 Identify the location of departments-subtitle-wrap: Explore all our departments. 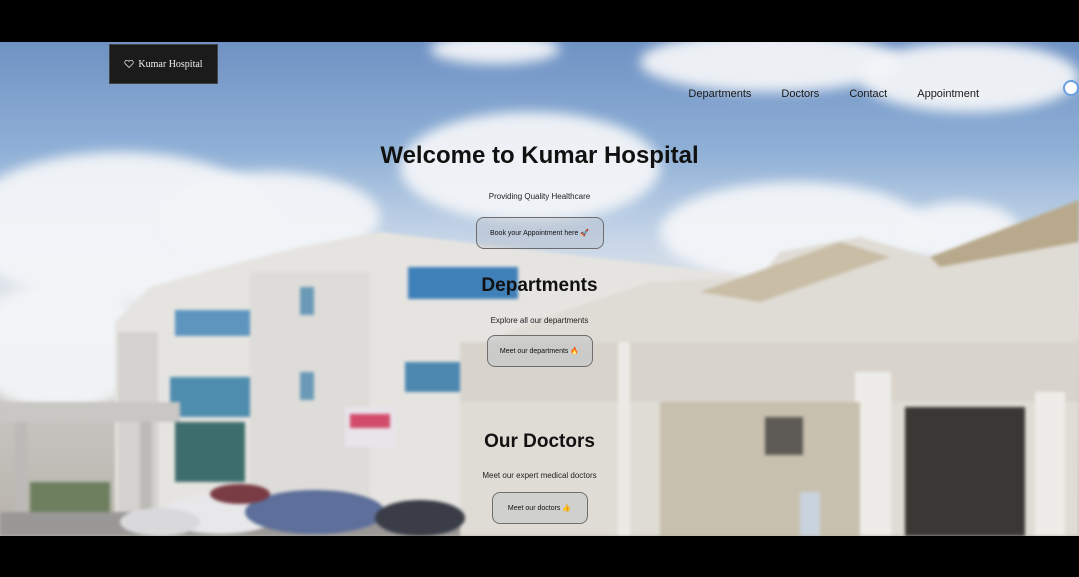
(539, 320).